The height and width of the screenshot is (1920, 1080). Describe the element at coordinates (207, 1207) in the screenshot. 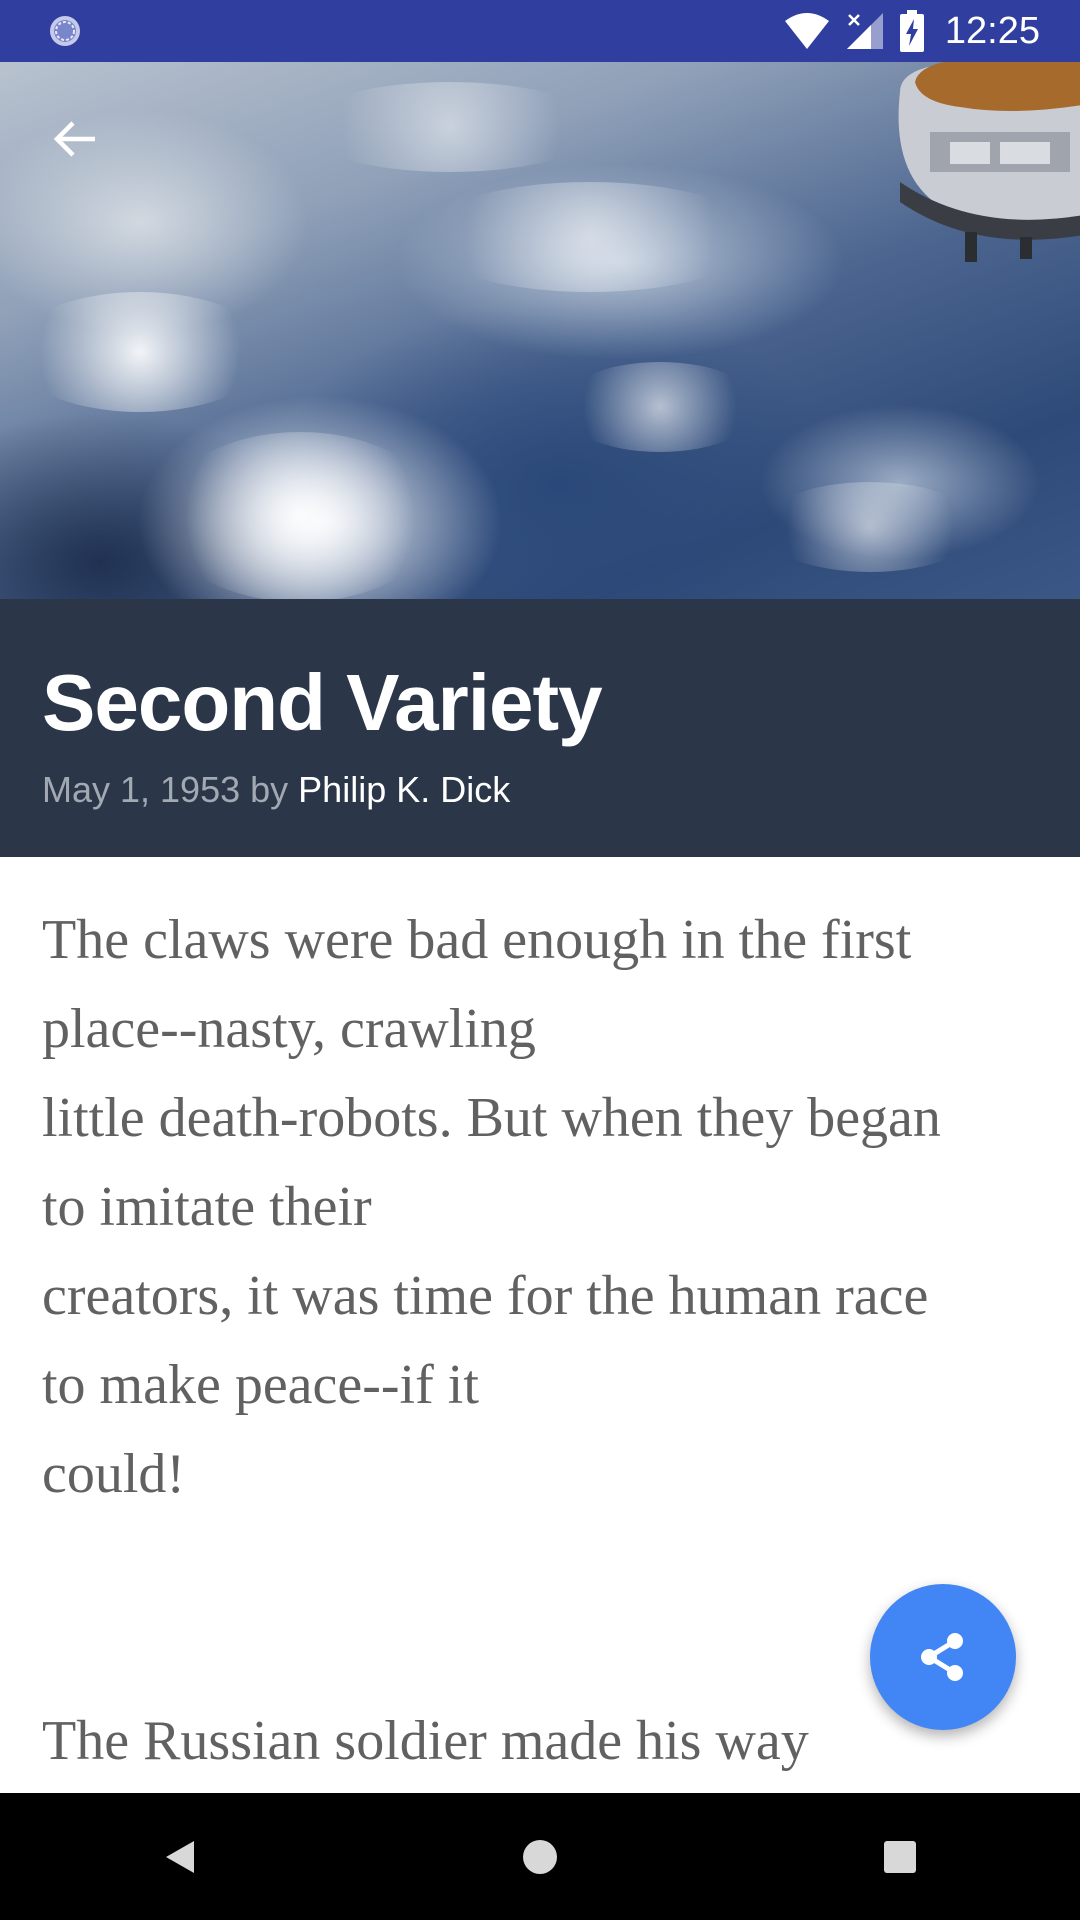

I see `text-line: to imitate their` at that location.